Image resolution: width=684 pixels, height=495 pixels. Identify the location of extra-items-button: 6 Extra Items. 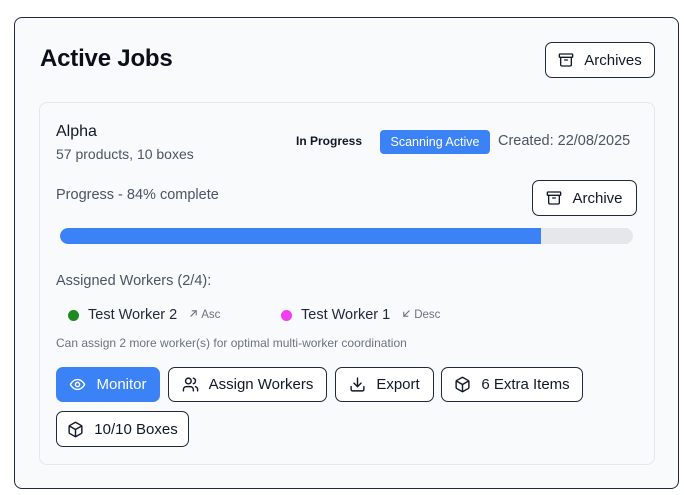
(512, 384).